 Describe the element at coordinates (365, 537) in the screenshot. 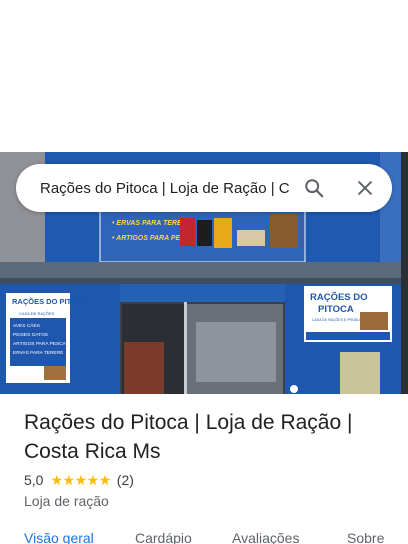

I see `tab-about: Sobre` at that location.